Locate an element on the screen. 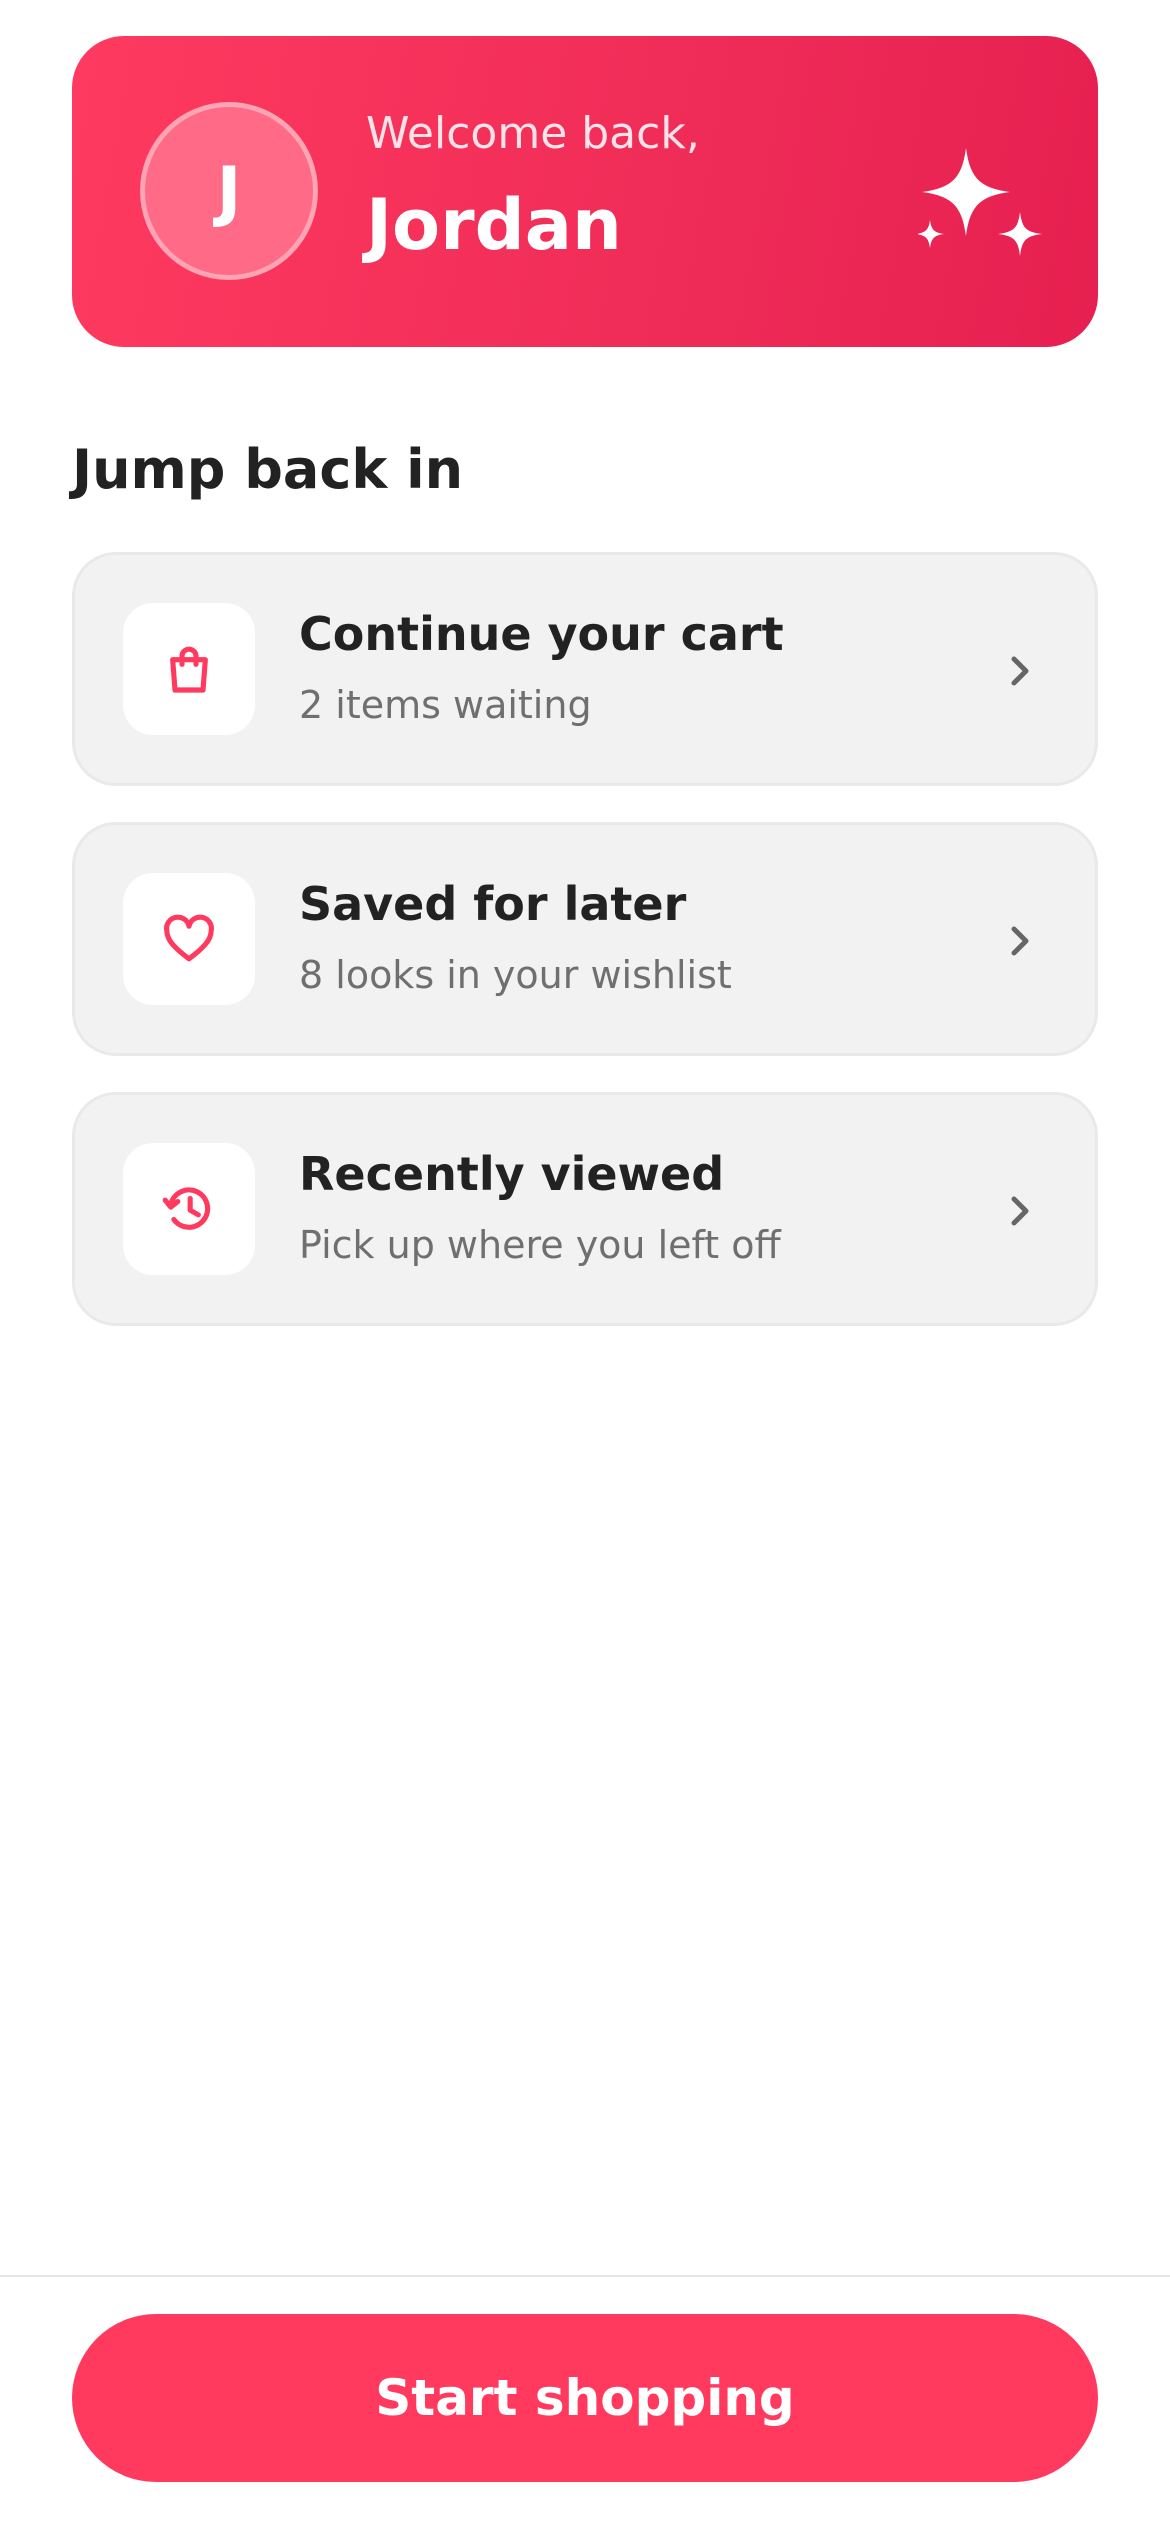 The height and width of the screenshot is (2532, 1170). sparkles-icon is located at coordinates (980, 202).